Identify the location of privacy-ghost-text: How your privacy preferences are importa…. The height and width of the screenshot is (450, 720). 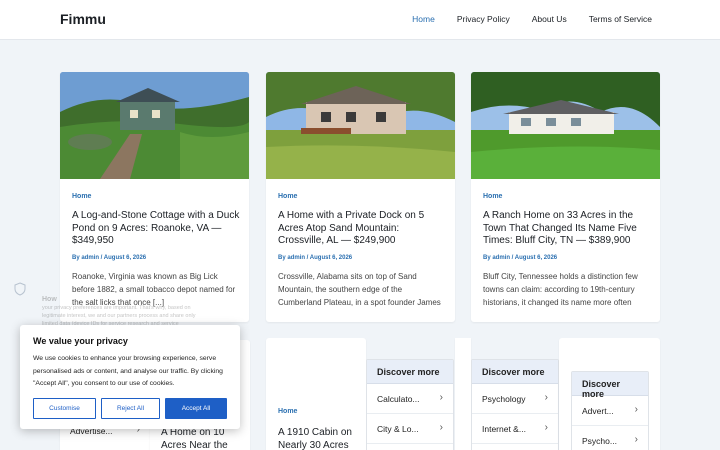
(122, 312).